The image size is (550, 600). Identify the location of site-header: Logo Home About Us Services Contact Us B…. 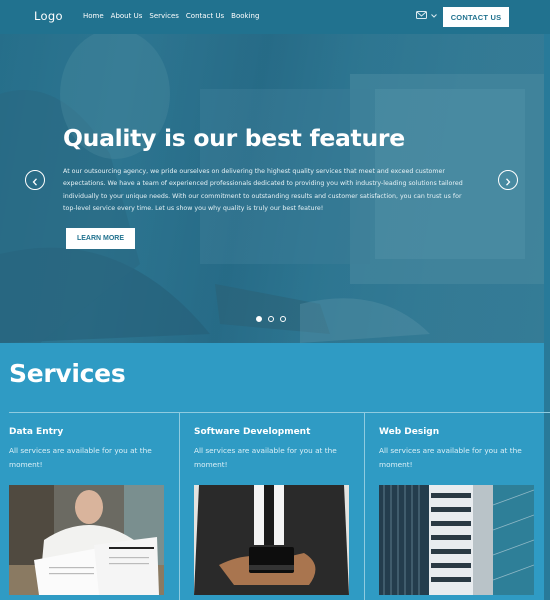
(275, 17).